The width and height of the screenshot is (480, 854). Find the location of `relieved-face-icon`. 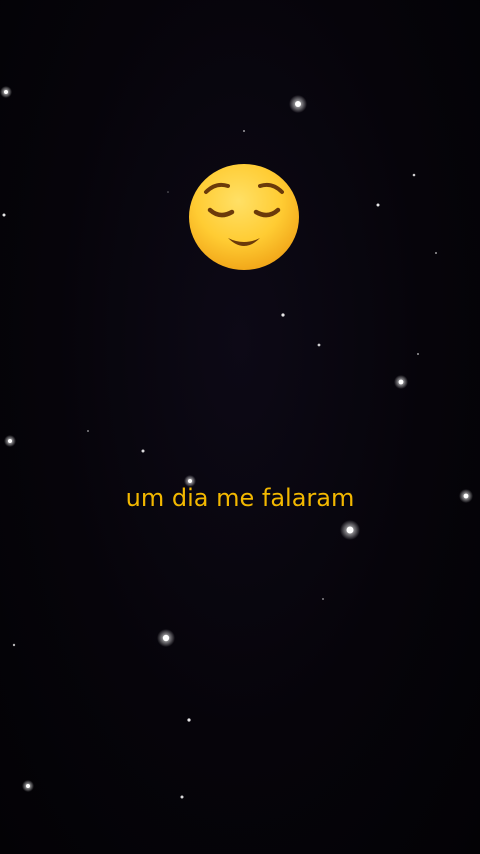

relieved-face-icon is located at coordinates (244, 217).